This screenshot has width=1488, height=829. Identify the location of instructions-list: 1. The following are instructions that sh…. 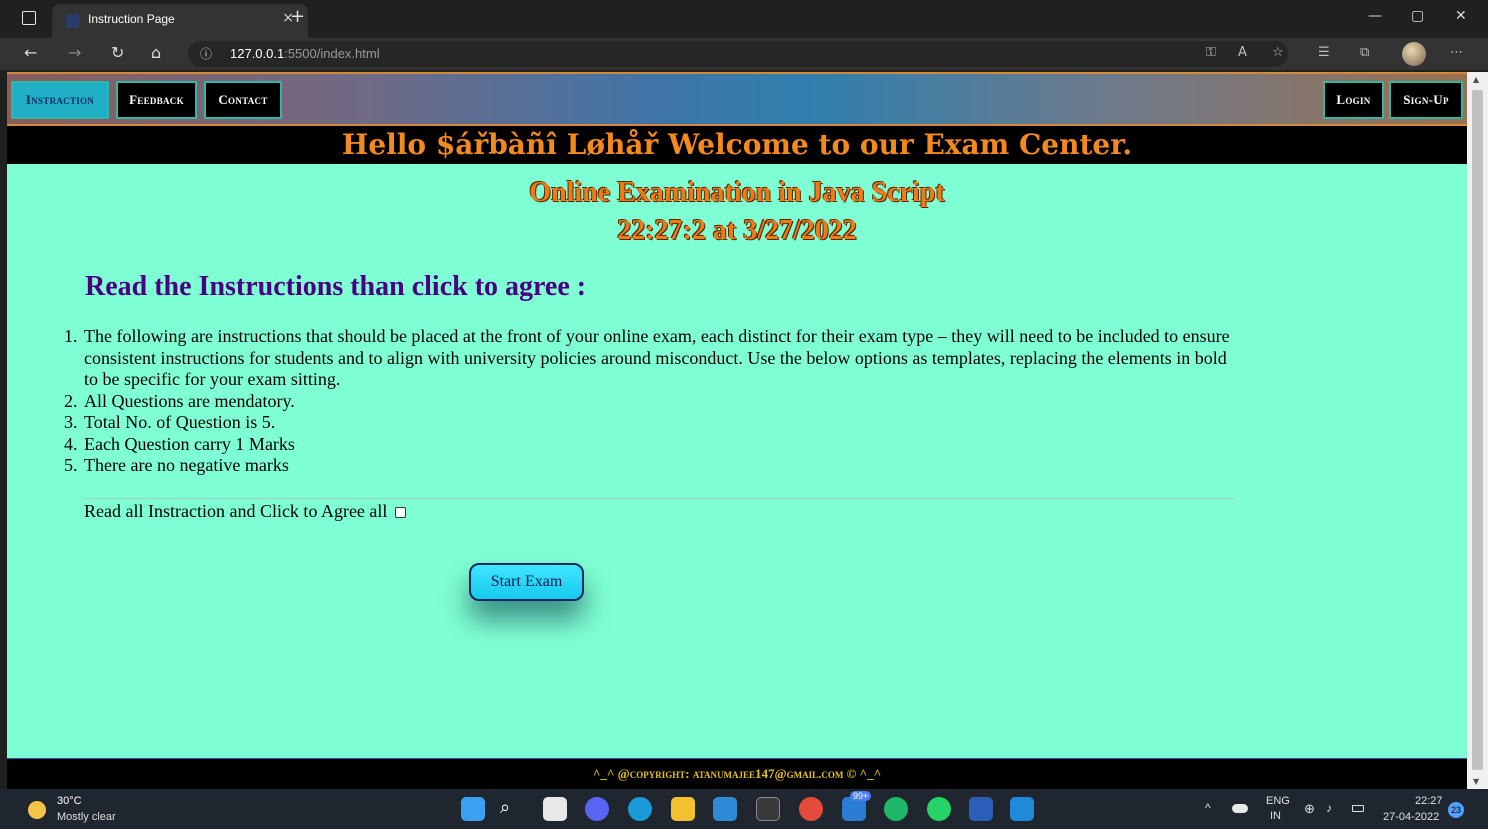
(654, 401).